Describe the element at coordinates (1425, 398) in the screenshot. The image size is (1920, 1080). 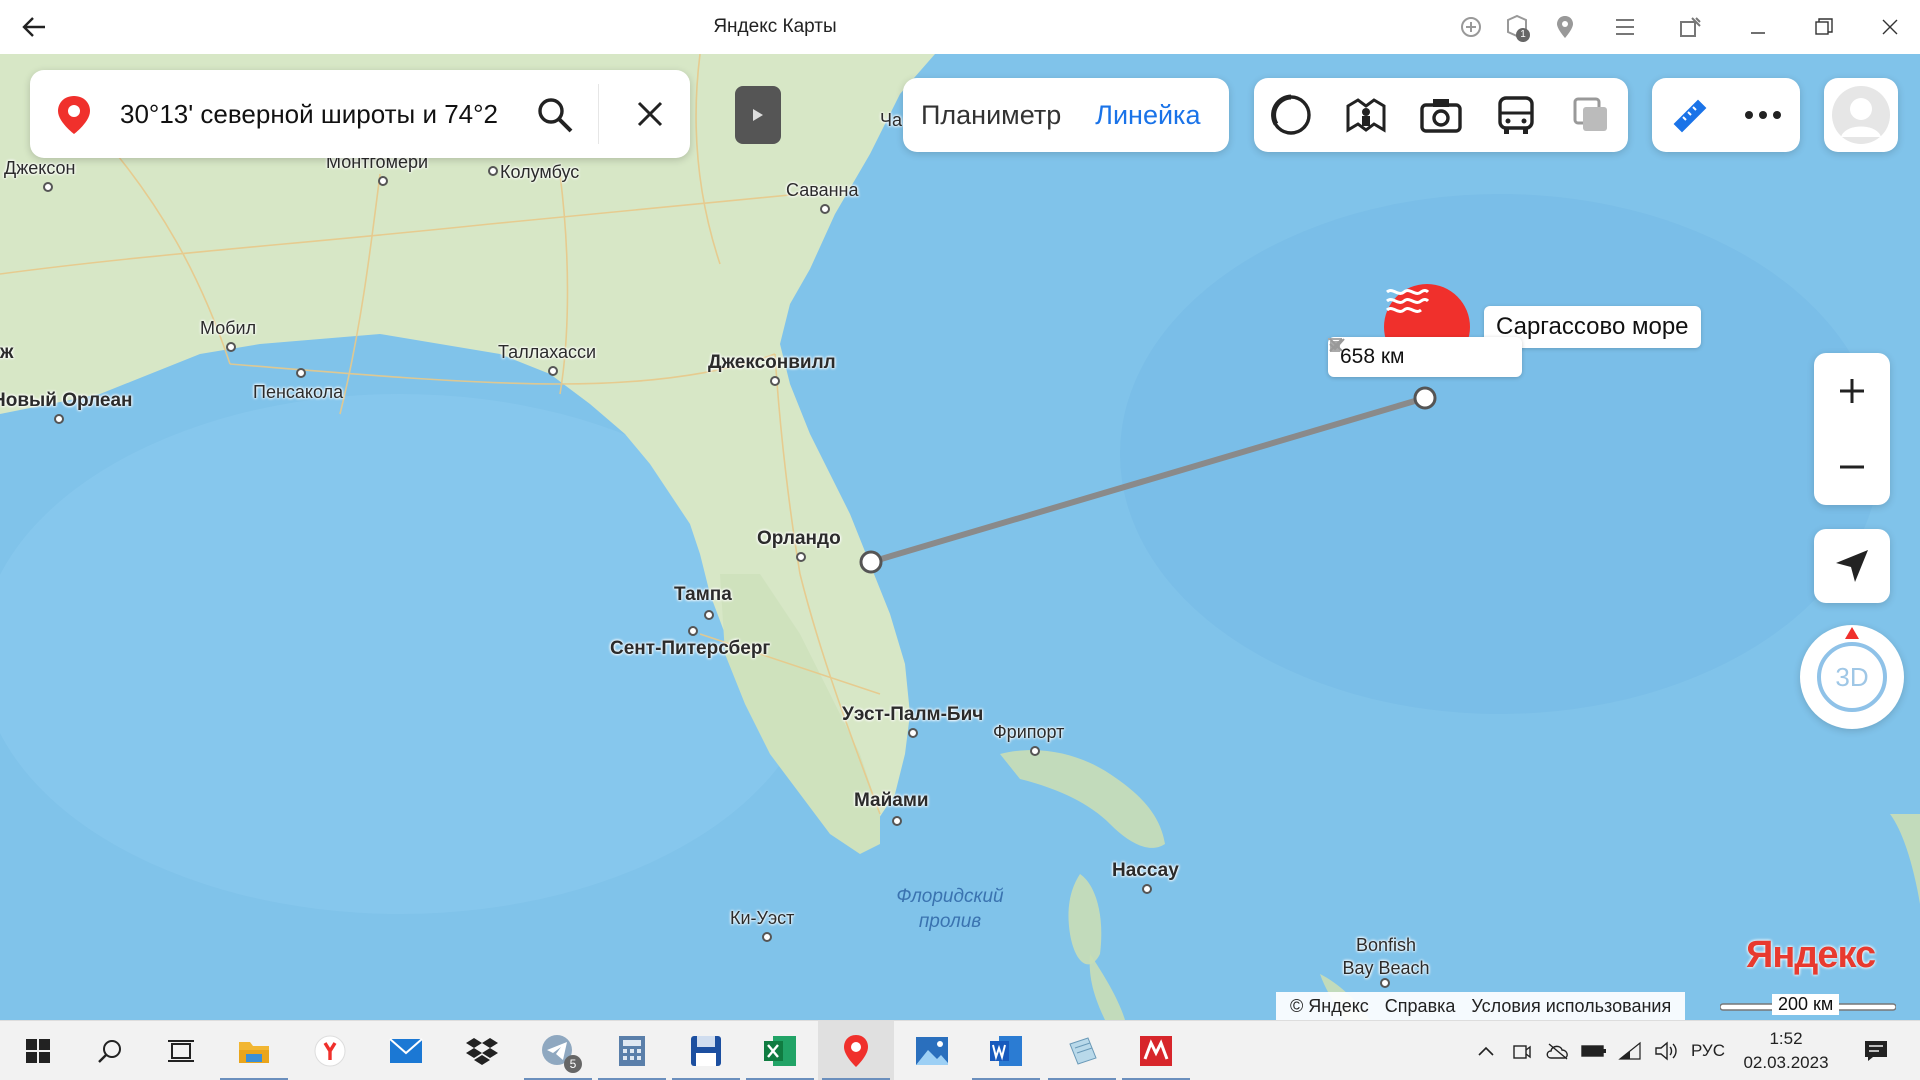
I see `ruler-end-point` at that location.